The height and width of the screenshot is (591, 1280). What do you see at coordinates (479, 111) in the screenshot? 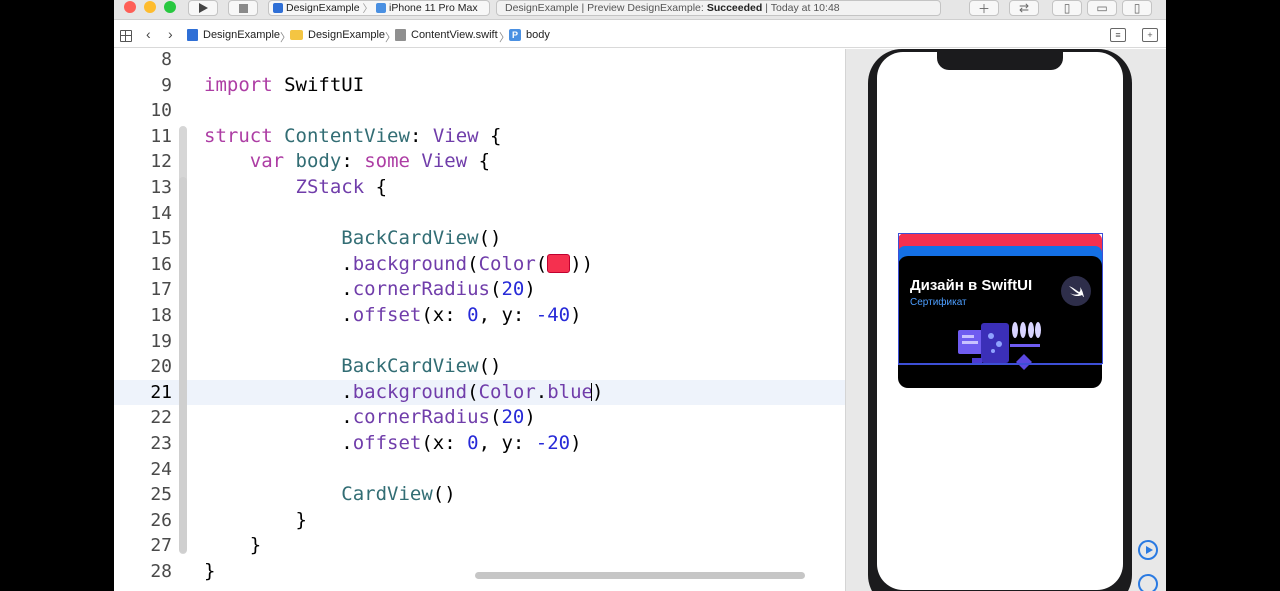
I see `code-line: 10` at bounding box center [479, 111].